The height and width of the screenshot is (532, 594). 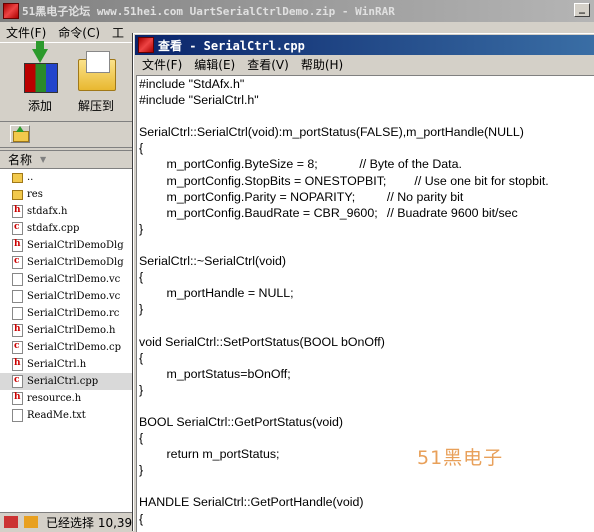 I want to click on file-list-item: SerialCtrlDemo.rc, so click(x=67, y=313).